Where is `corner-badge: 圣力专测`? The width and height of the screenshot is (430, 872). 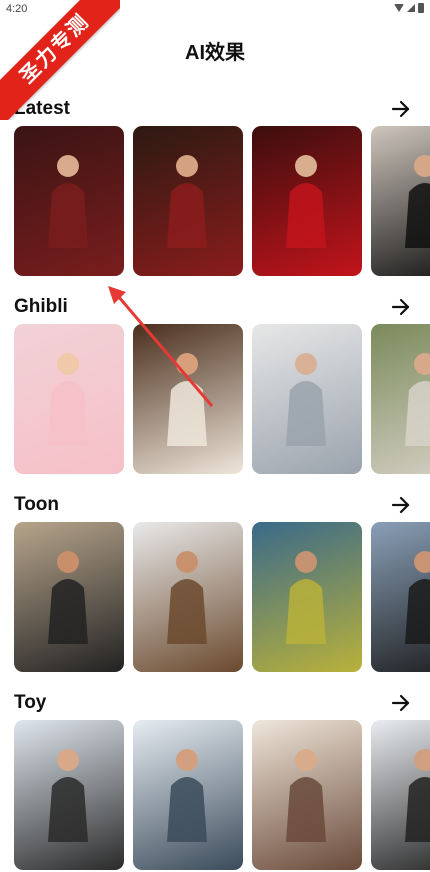
corner-badge: 圣力专测 is located at coordinates (60, 60).